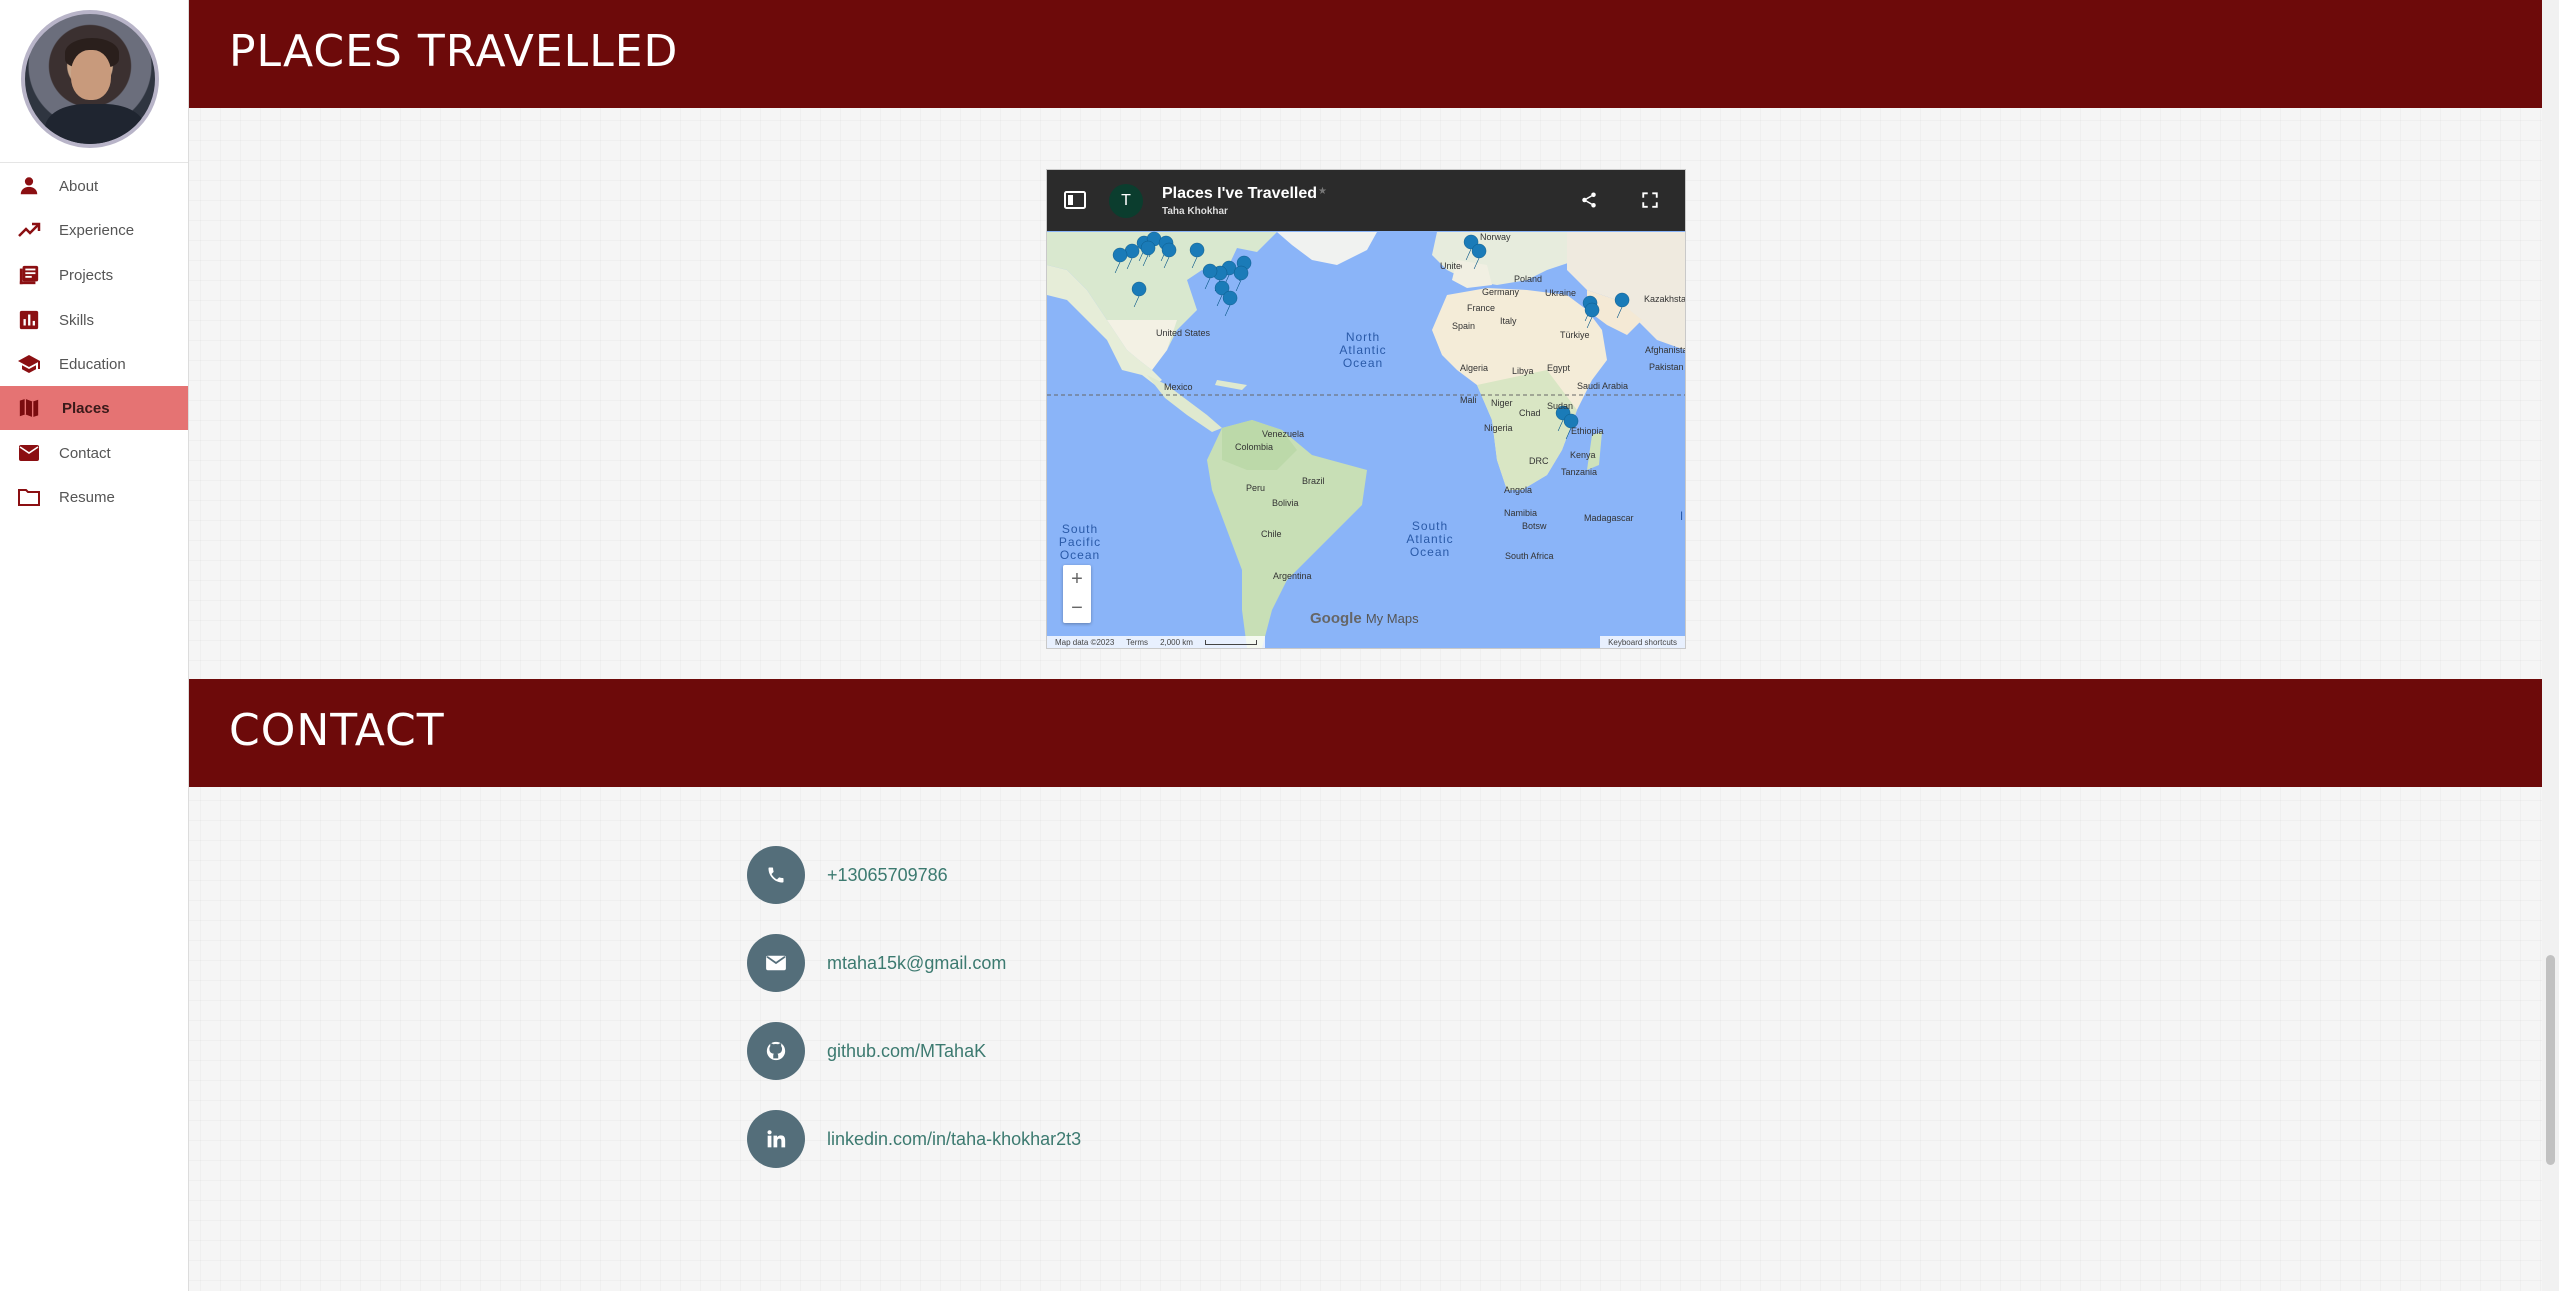  Describe the element at coordinates (1502, 403) in the screenshot. I see `map-label: Niger` at that location.